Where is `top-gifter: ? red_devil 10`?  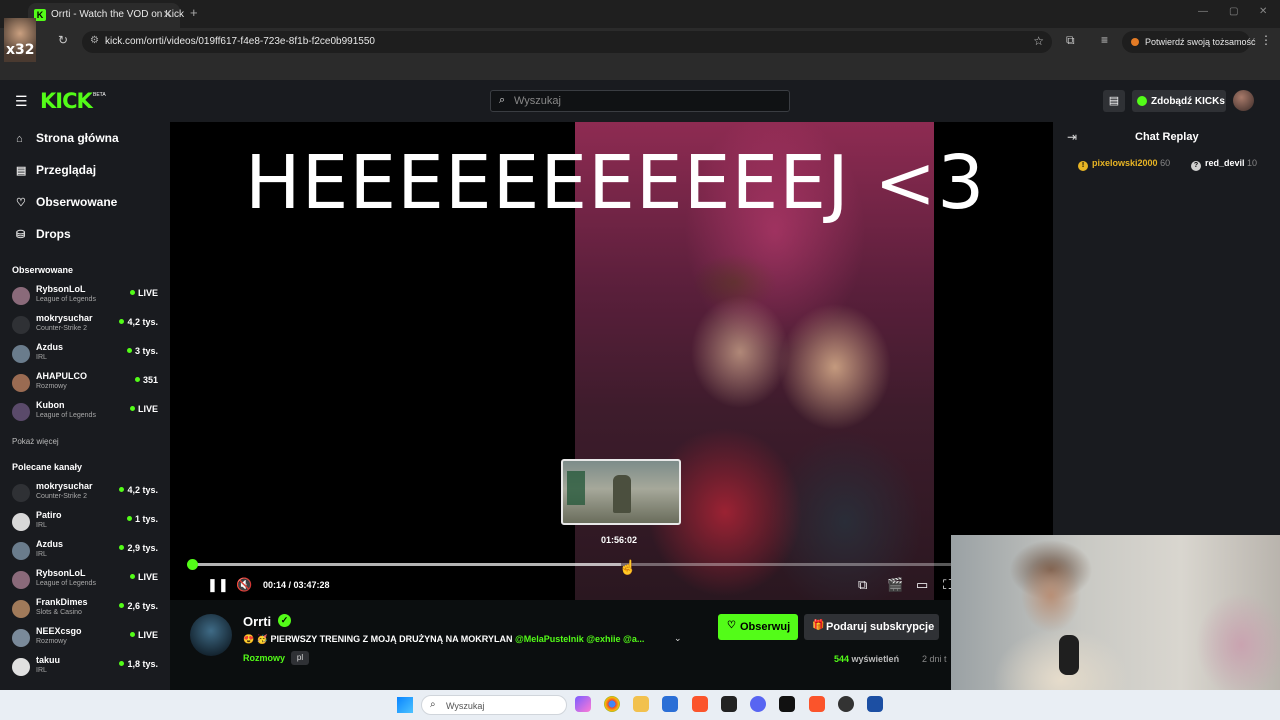
top-gifter: ? red_devil 10 is located at coordinates (1224, 164).